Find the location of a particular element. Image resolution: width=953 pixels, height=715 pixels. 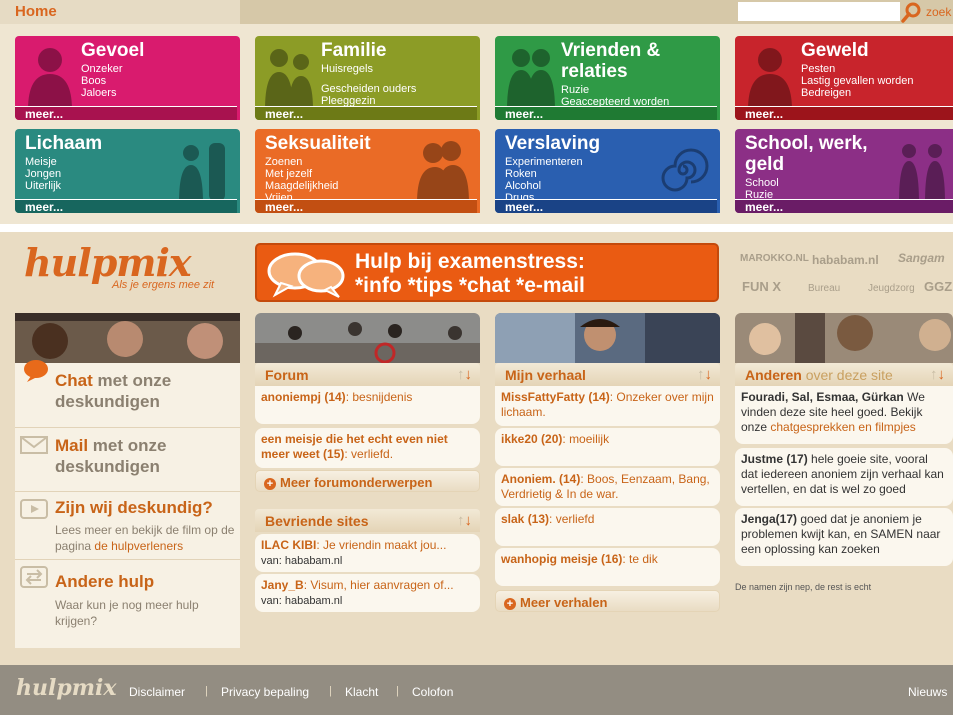

partner-logo: hababam.nl is located at coordinates (845, 260).